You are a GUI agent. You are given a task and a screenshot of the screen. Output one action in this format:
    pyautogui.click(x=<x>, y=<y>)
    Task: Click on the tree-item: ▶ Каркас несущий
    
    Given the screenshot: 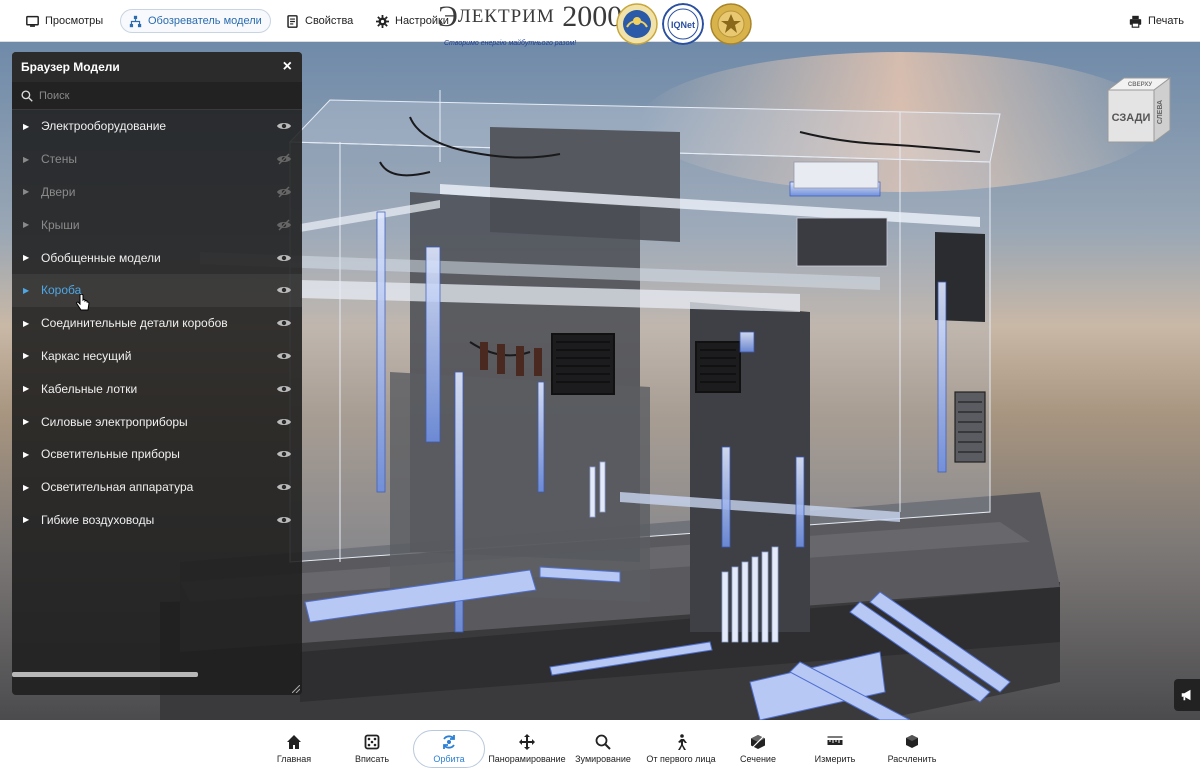 What is the action you would take?
    pyautogui.click(x=157, y=356)
    